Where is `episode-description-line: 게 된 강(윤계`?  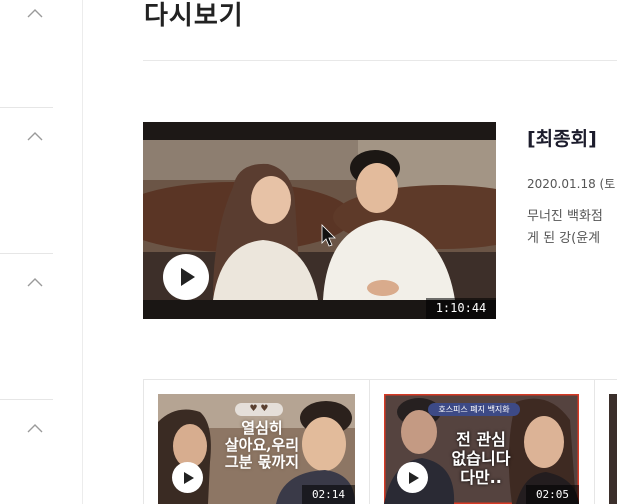
episode-description-line: 게 된 강(윤계 is located at coordinates (564, 238).